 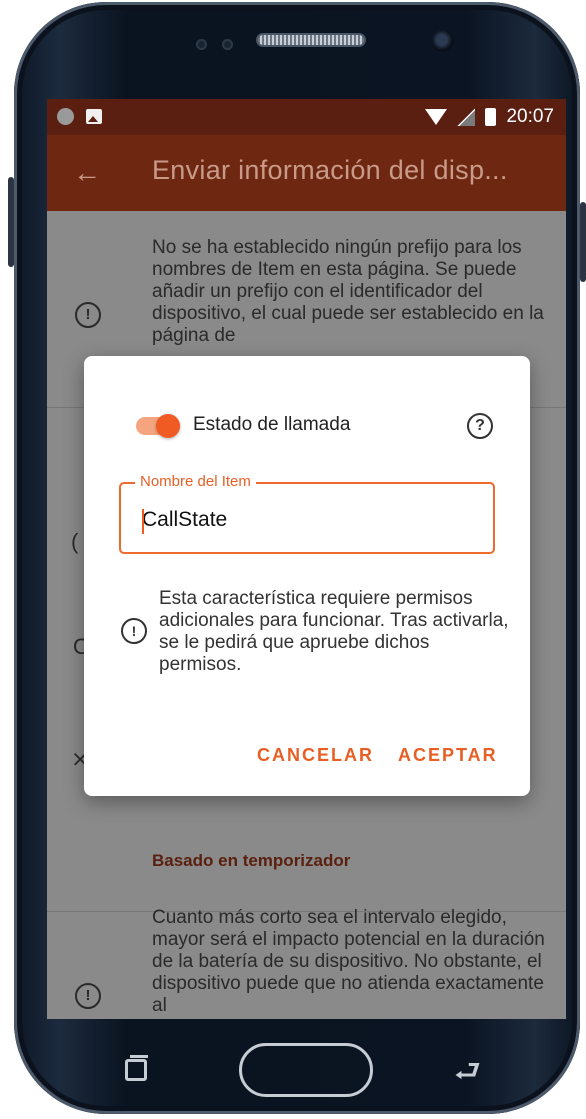 I want to click on volume-button, so click(x=11, y=222).